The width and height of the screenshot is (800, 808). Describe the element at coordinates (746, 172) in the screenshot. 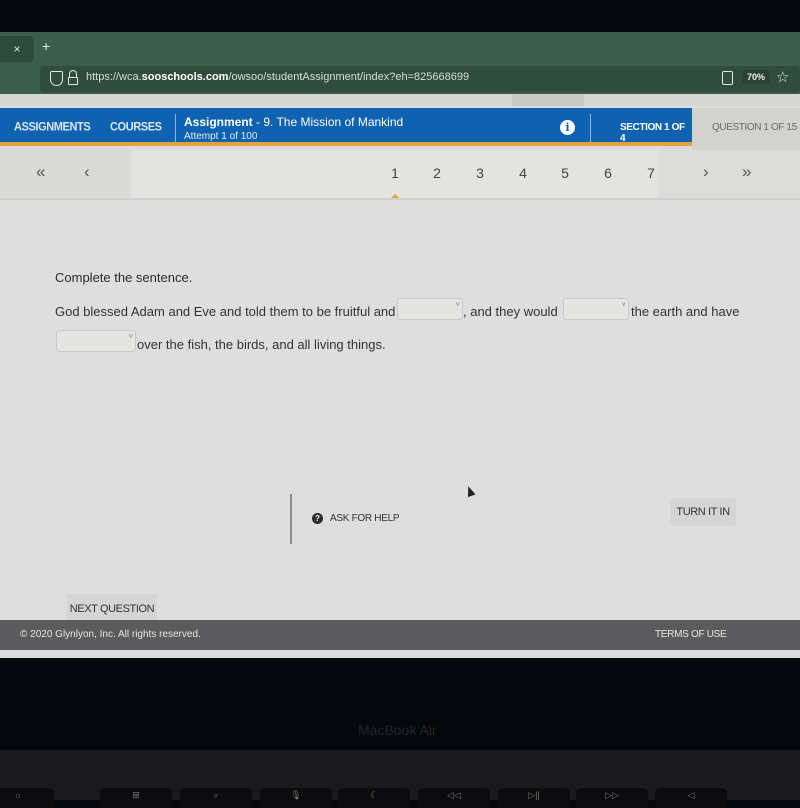

I see `last-page-button: »` at that location.